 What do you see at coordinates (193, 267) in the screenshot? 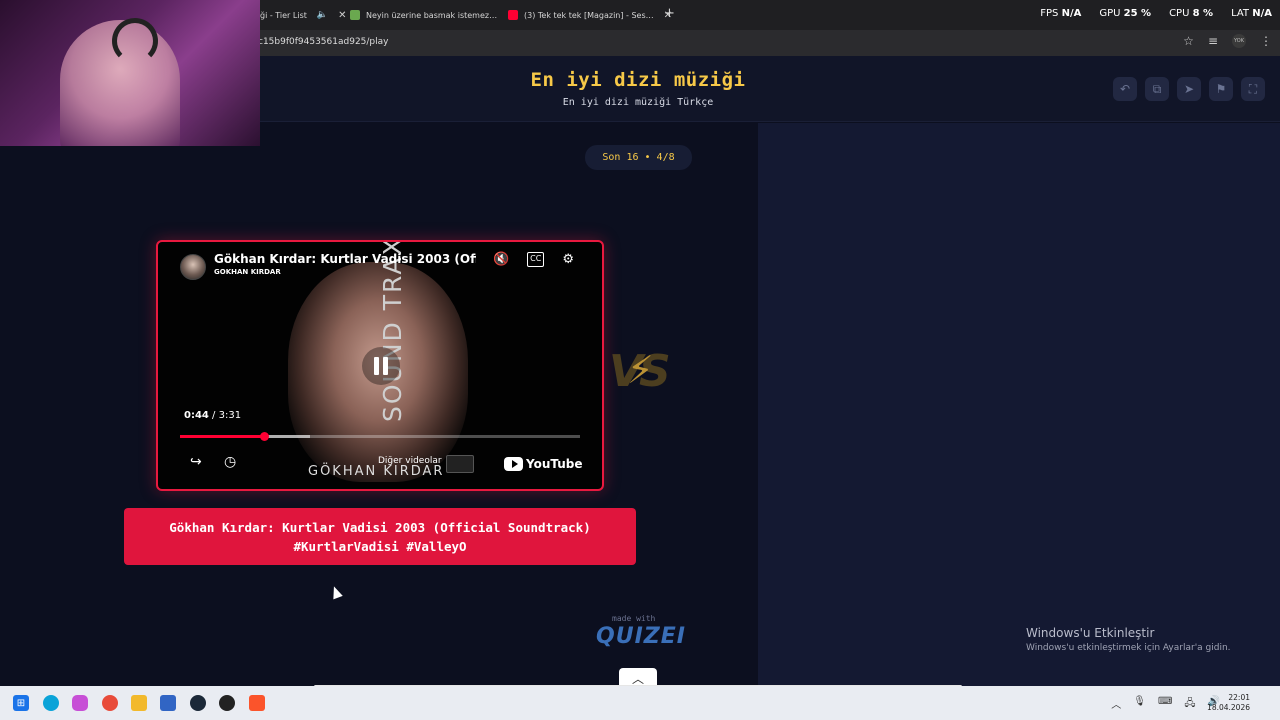
I see `channel-avatar` at bounding box center [193, 267].